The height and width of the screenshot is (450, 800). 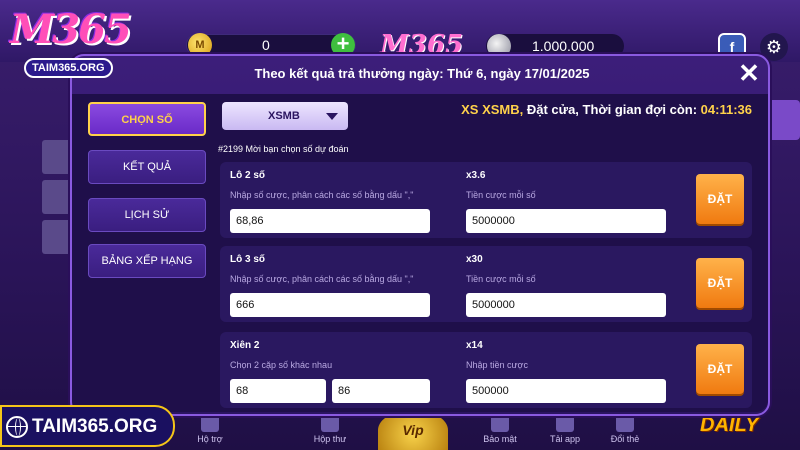 I want to click on logo-subtext: TAIM365.ORG, so click(x=68, y=68).